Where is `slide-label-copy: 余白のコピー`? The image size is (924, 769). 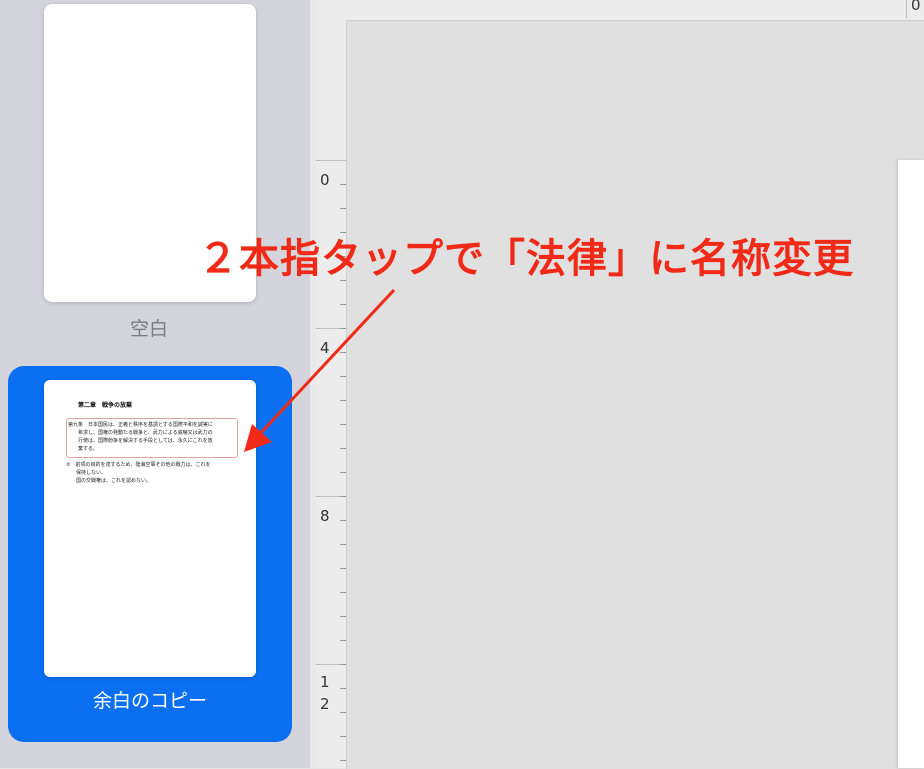 slide-label-copy: 余白のコピー is located at coordinates (149, 701).